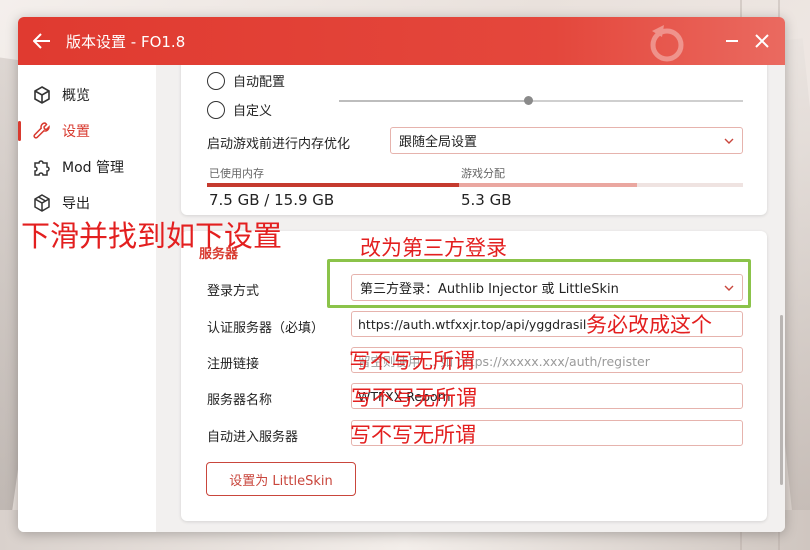  Describe the element at coordinates (548, 185) in the screenshot. I see `game-memory-bar` at that location.